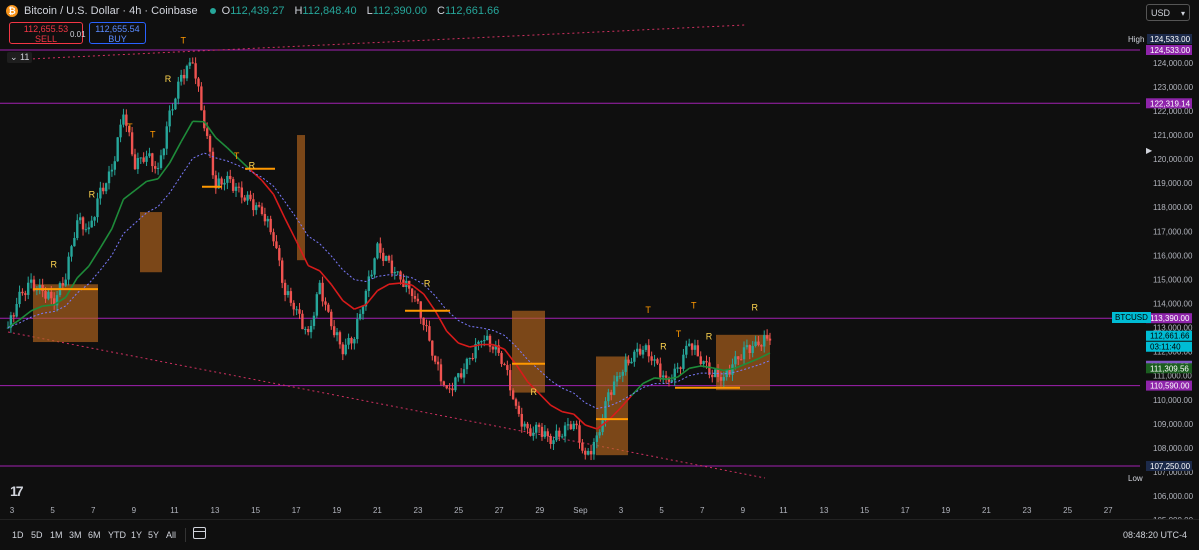 The width and height of the screenshot is (1199, 550). What do you see at coordinates (171, 535) in the screenshot?
I see `range-all: All` at bounding box center [171, 535].